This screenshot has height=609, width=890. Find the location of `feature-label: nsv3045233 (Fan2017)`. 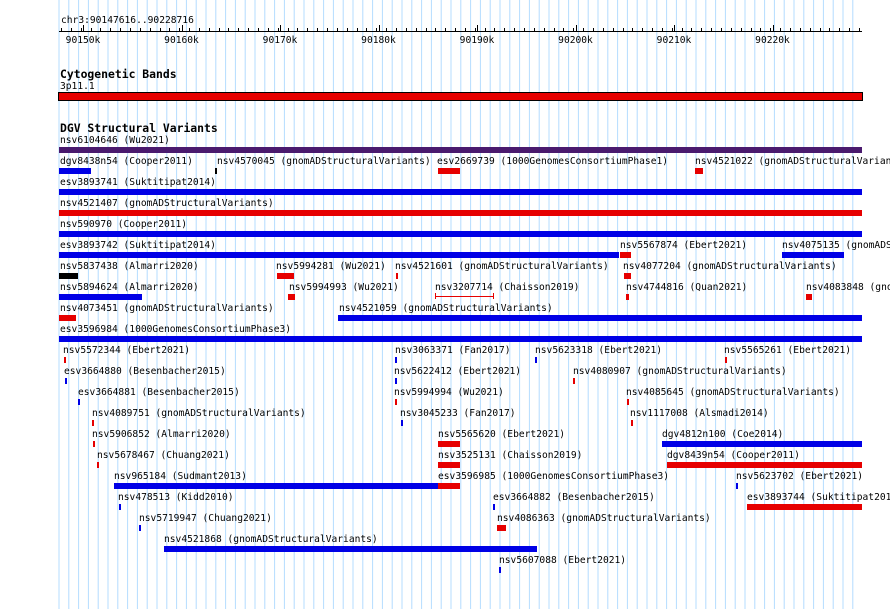

feature-label: nsv3045233 (Fan2017) is located at coordinates (458, 413).